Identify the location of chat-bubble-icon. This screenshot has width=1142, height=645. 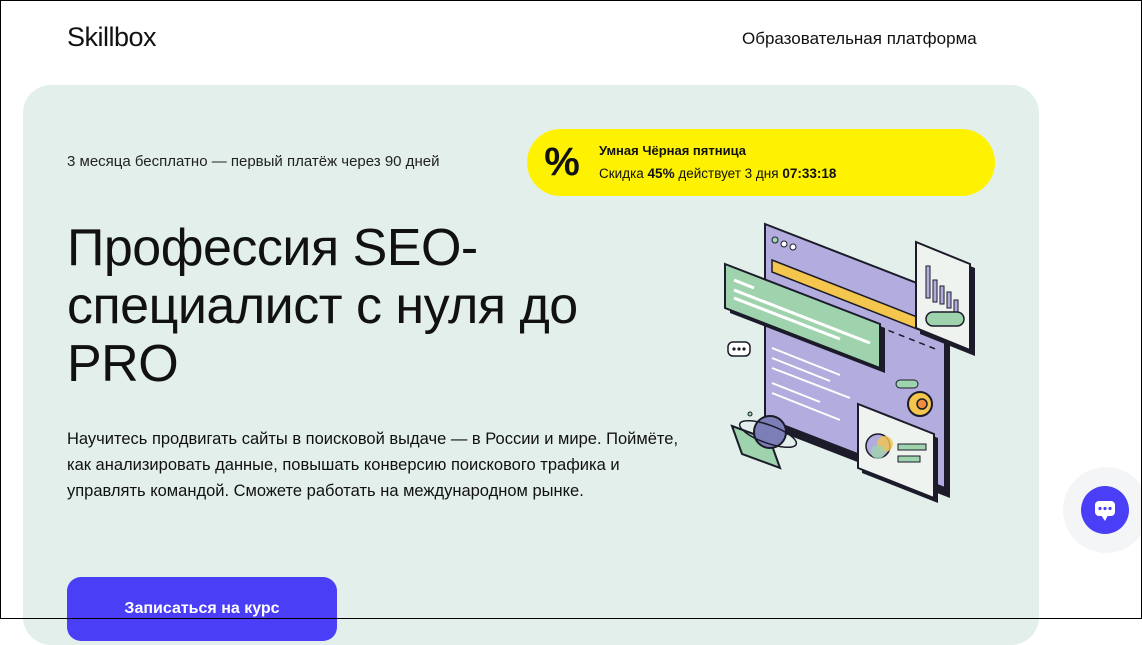
(1105, 511).